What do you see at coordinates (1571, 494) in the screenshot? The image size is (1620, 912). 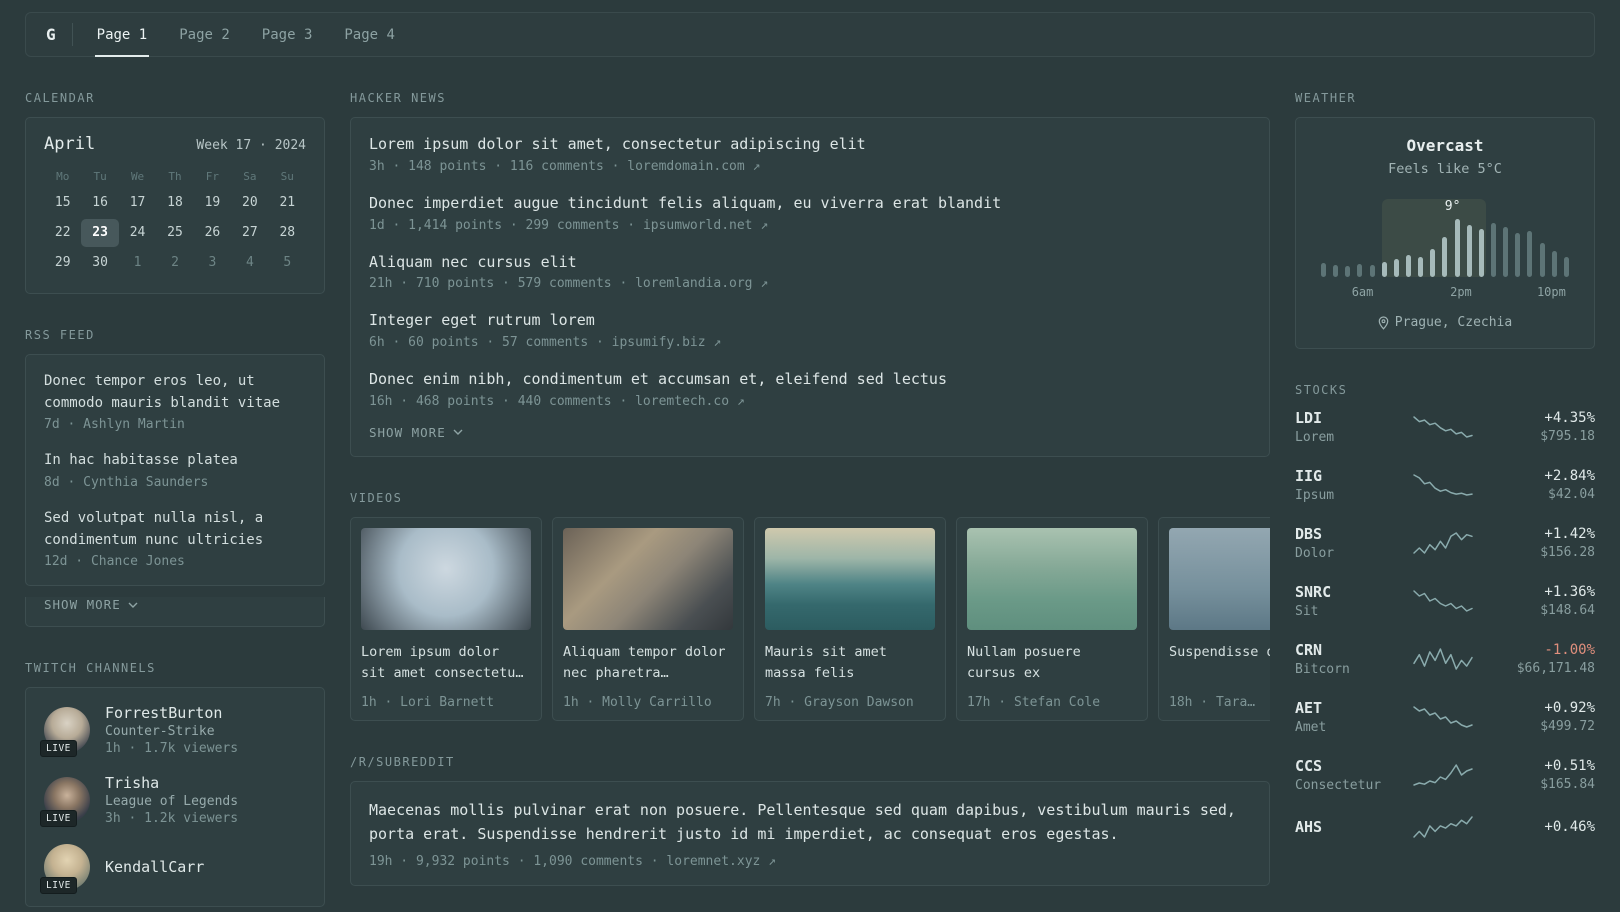 I see `stock-price: $42.04` at bounding box center [1571, 494].